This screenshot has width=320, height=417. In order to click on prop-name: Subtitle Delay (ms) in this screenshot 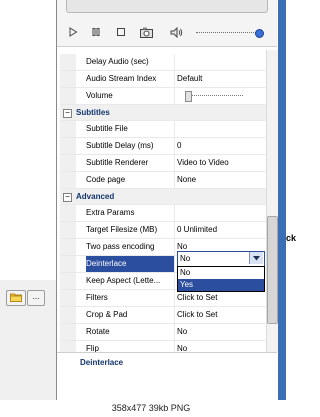, I will do `click(130, 146)`.